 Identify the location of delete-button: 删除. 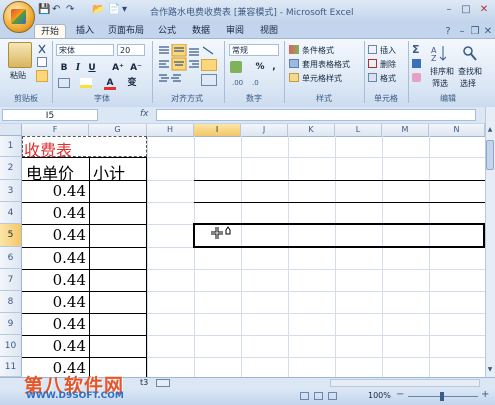
(388, 64).